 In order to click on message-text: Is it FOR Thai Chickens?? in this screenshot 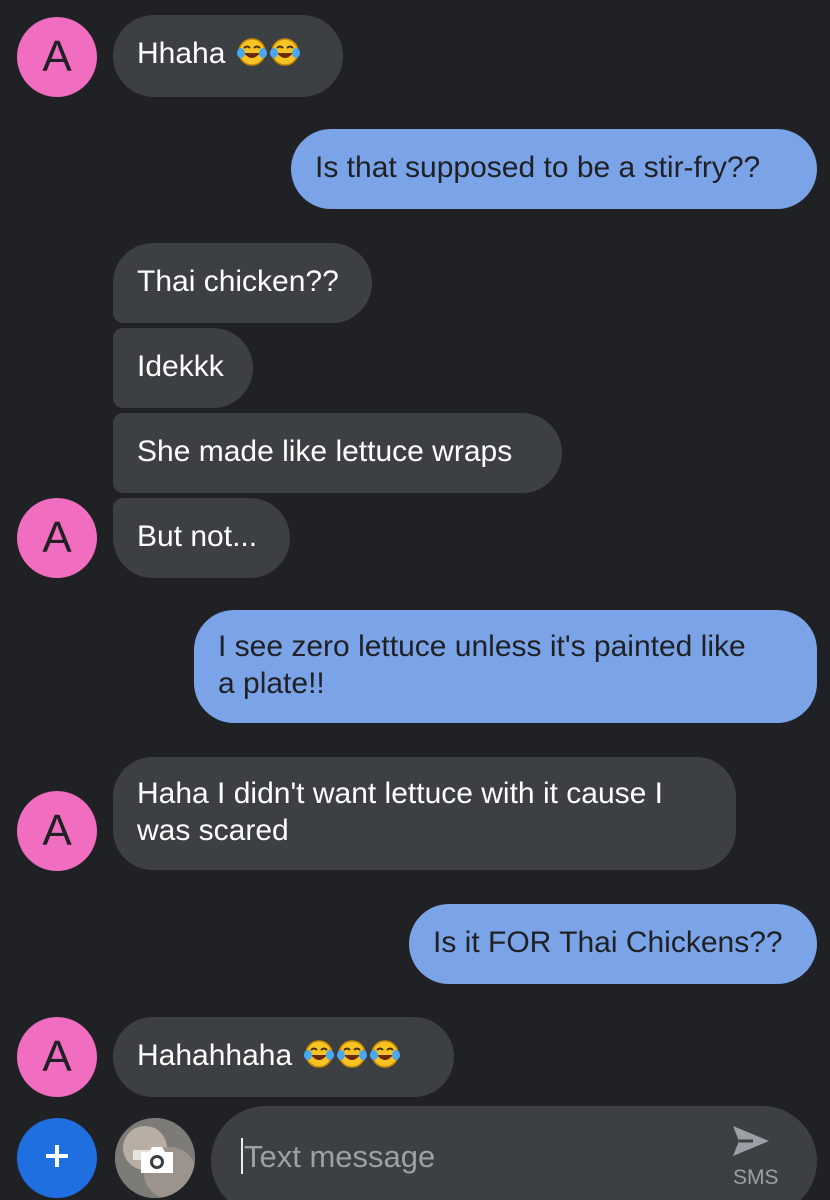, I will do `click(608, 942)`.